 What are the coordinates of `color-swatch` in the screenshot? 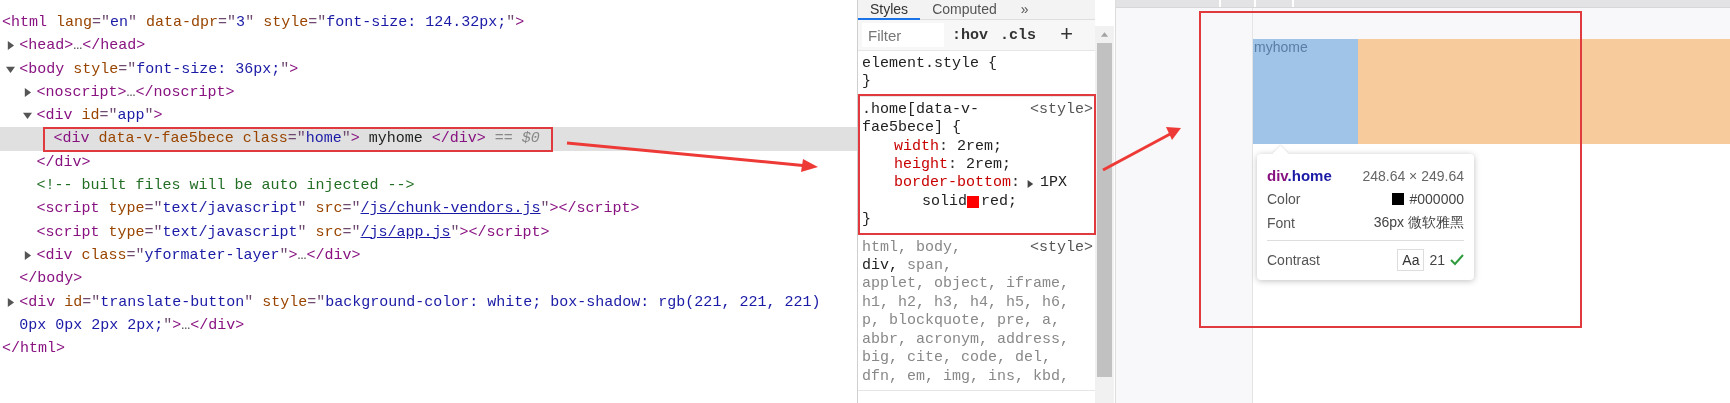 It's located at (973, 202).